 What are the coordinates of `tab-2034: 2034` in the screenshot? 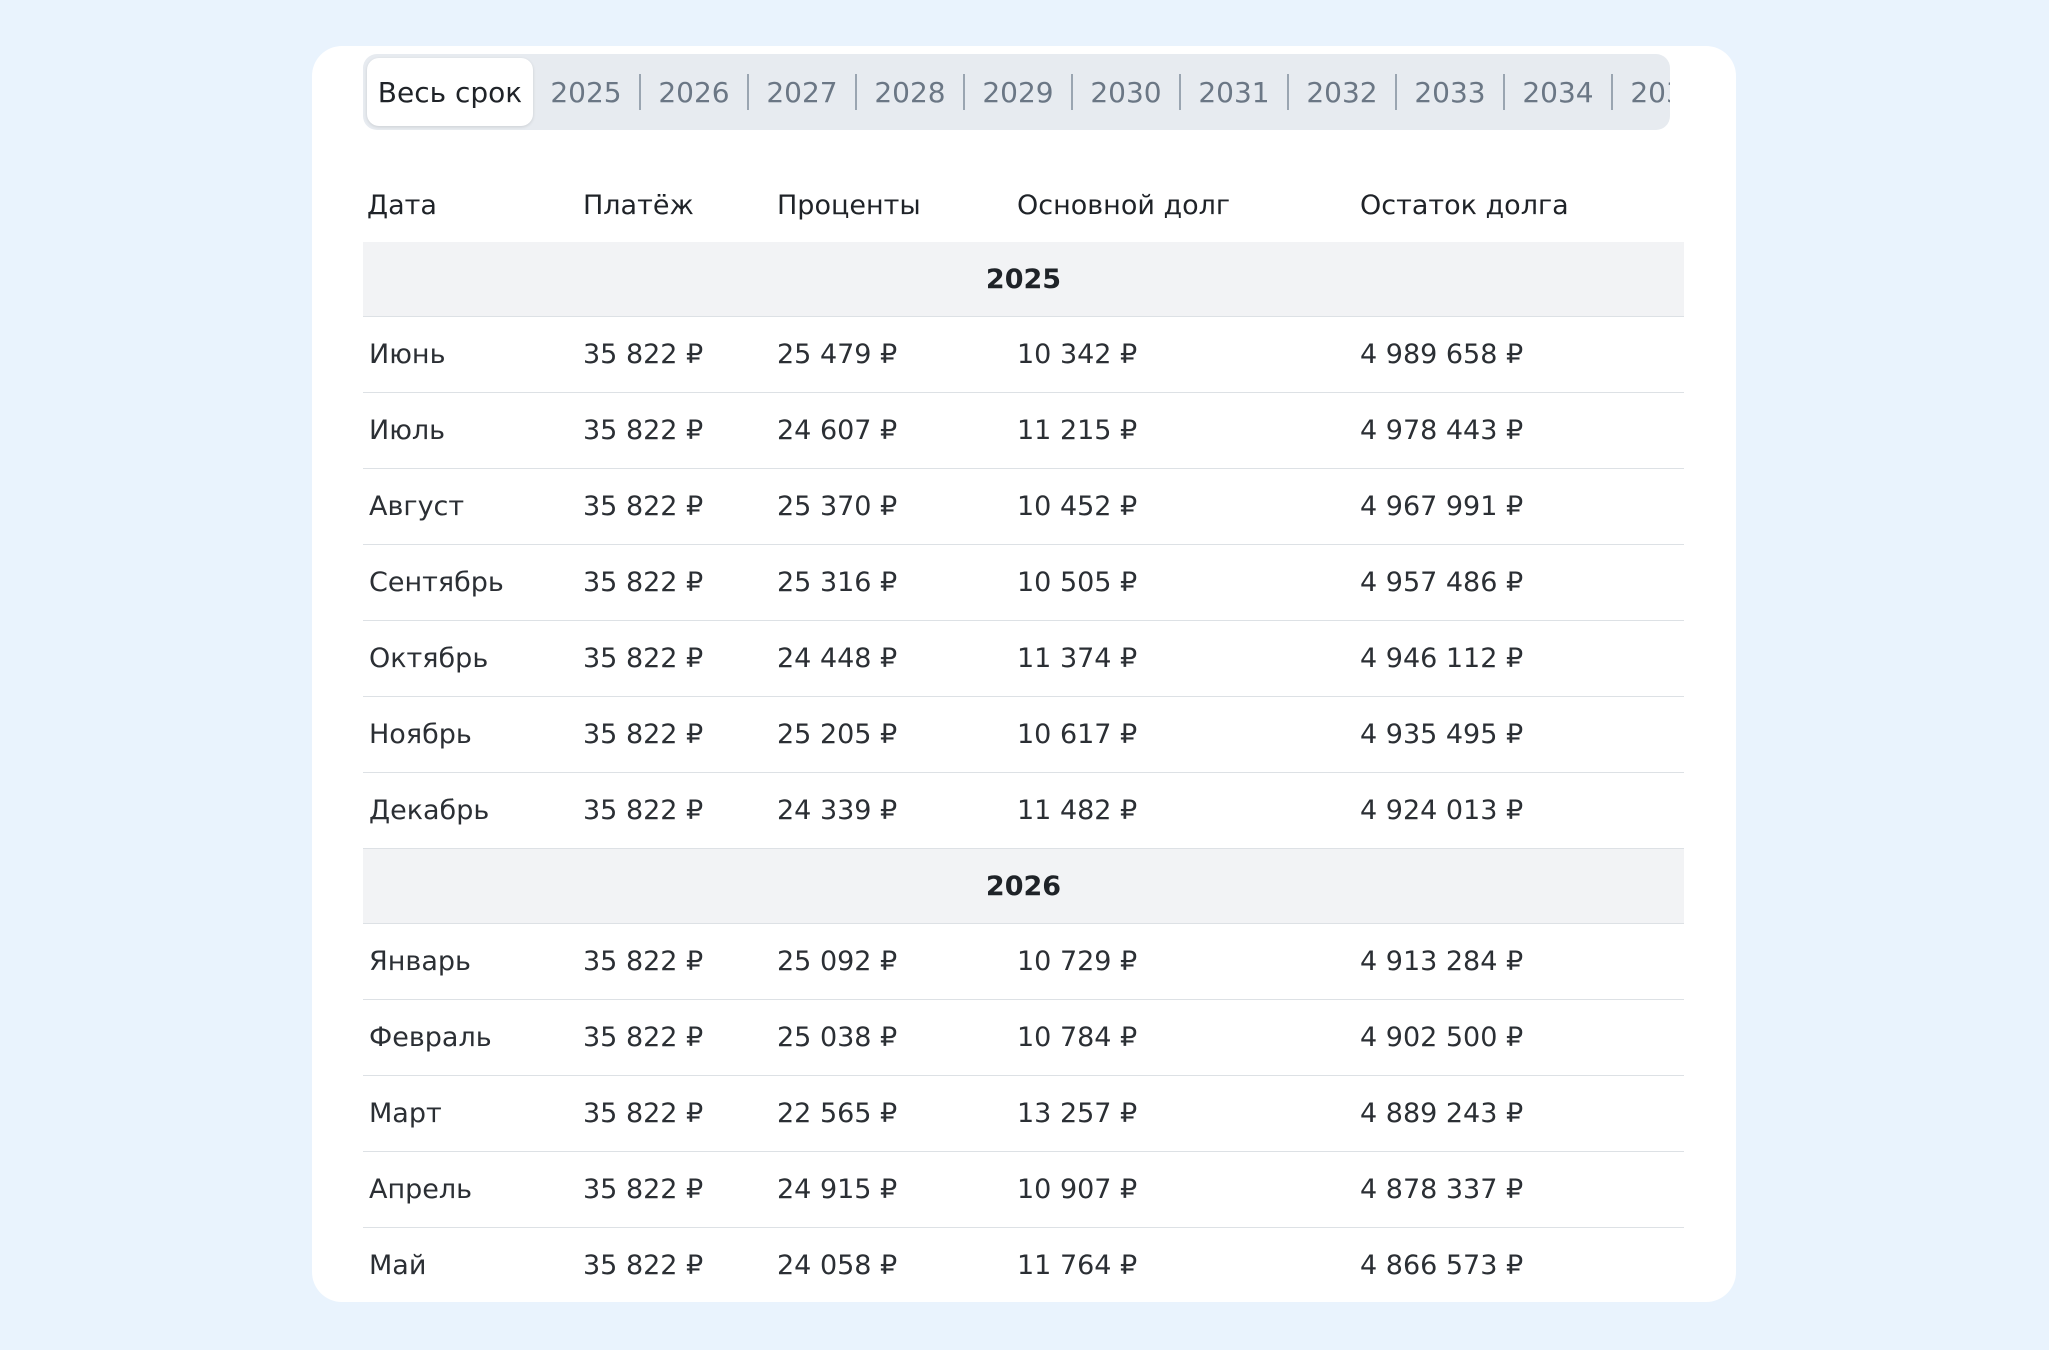 It's located at (1558, 92).